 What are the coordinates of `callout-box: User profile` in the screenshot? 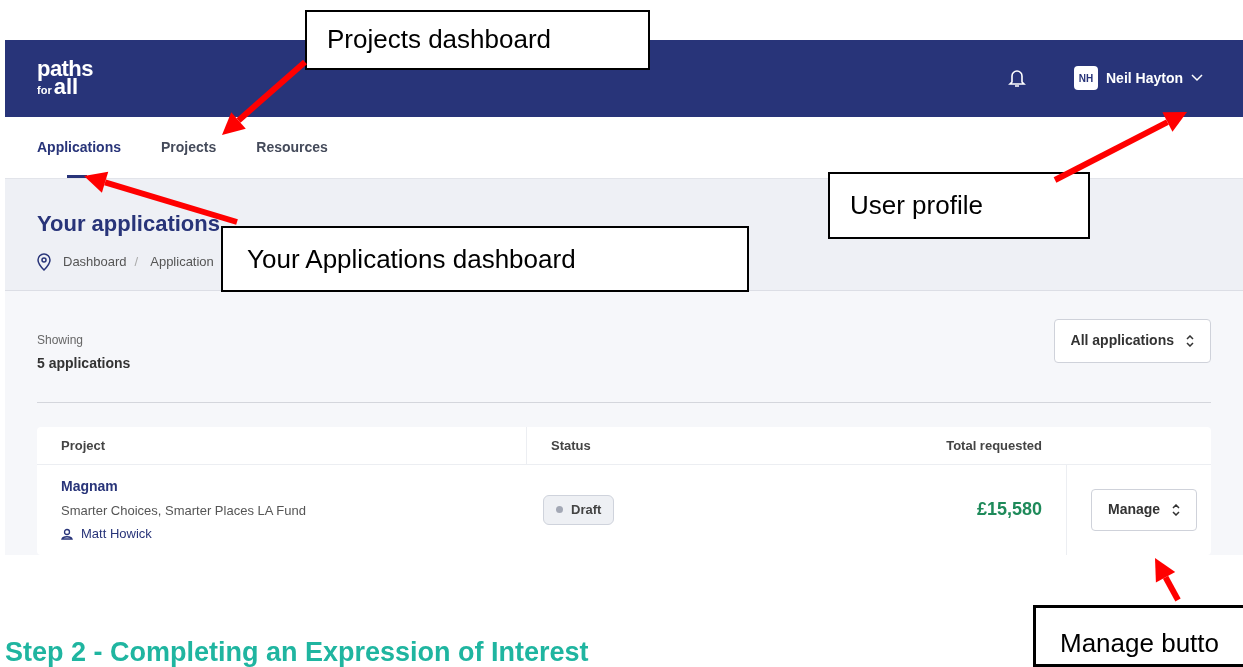 It's located at (959, 205).